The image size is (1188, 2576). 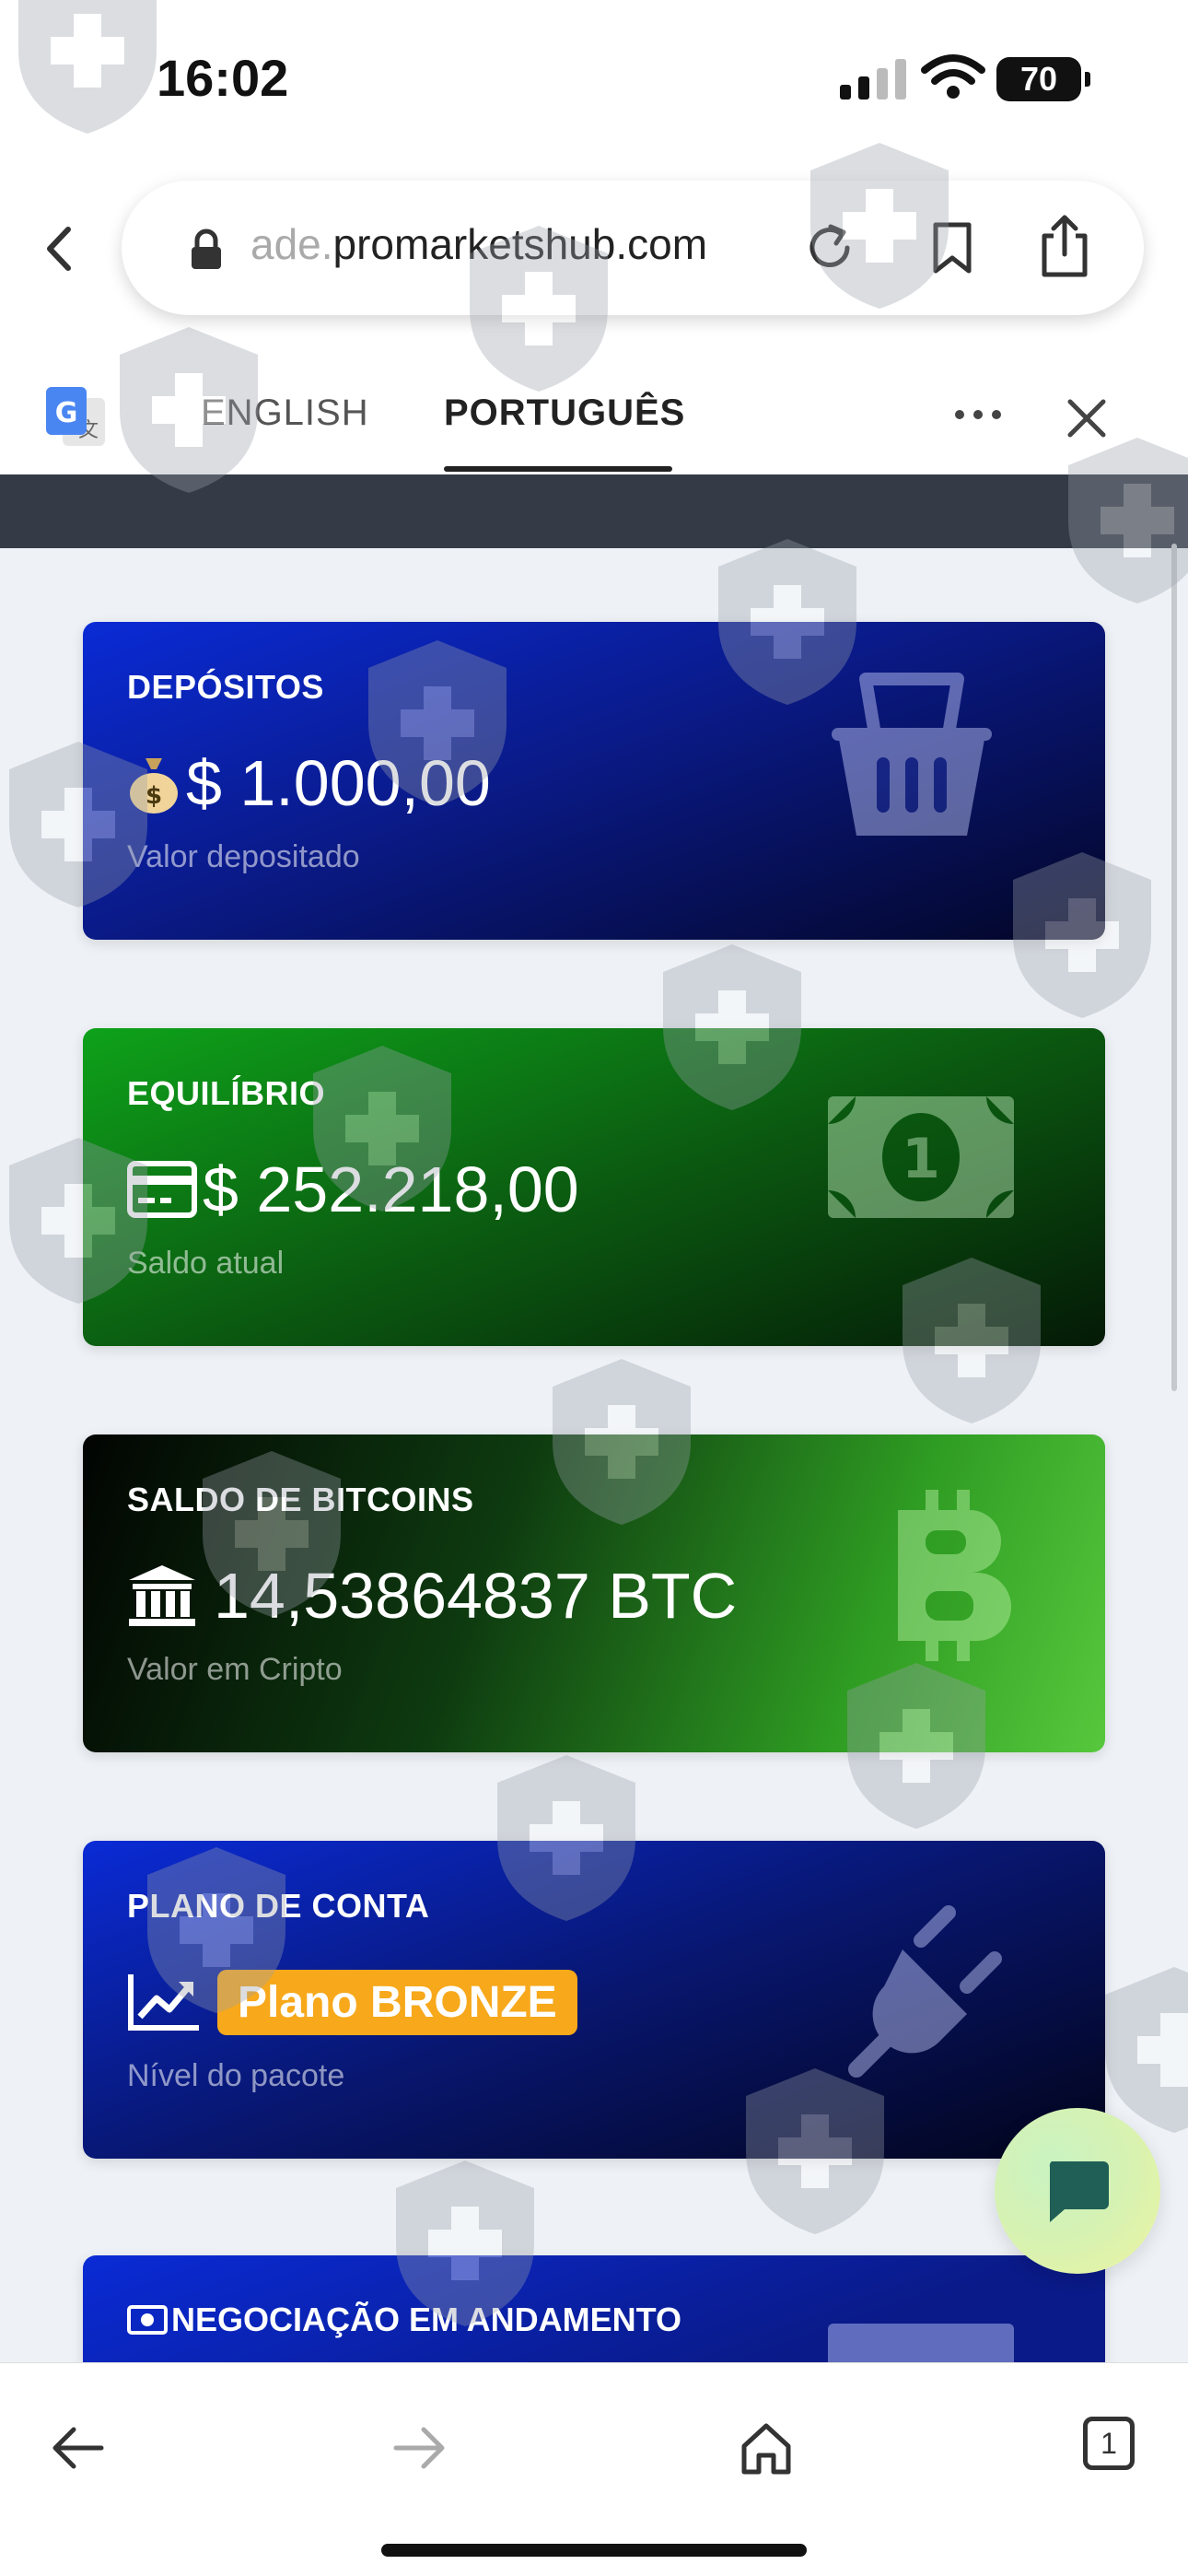 I want to click on plug-icon, so click(x=925, y=1992).